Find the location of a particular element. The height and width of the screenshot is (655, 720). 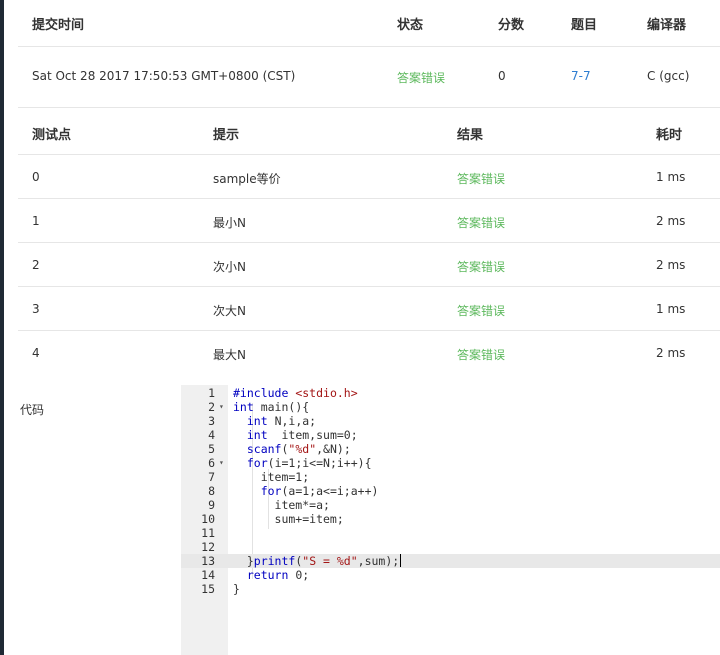

line-number: 1 is located at coordinates (211, 393).